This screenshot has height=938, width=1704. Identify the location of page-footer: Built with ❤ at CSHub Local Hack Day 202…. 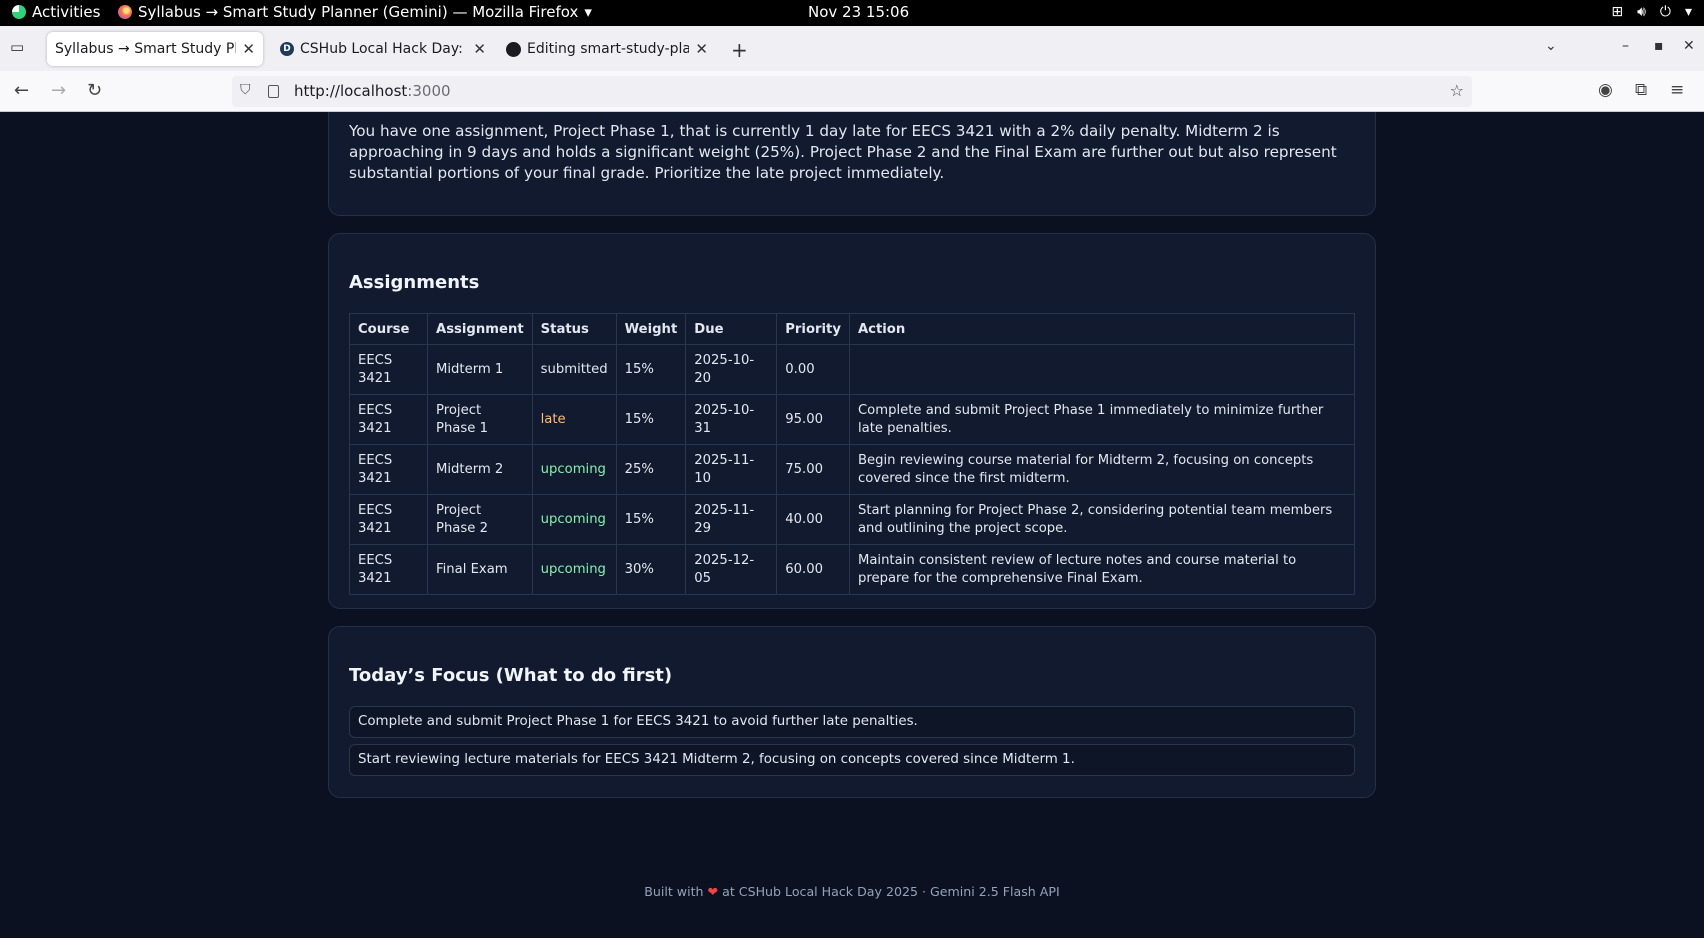
(852, 891).